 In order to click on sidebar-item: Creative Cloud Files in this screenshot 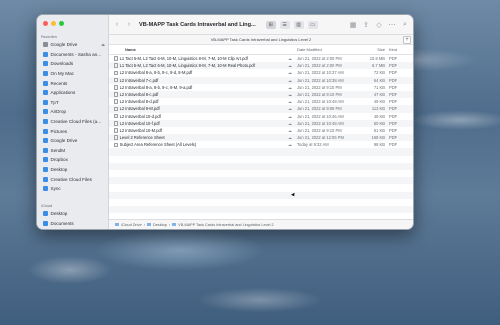, I will do `click(73, 179)`.